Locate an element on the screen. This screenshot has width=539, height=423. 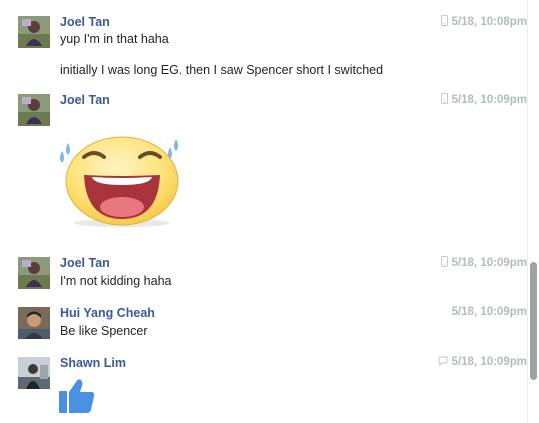
sender-name: Shawn Lim is located at coordinates (93, 363).